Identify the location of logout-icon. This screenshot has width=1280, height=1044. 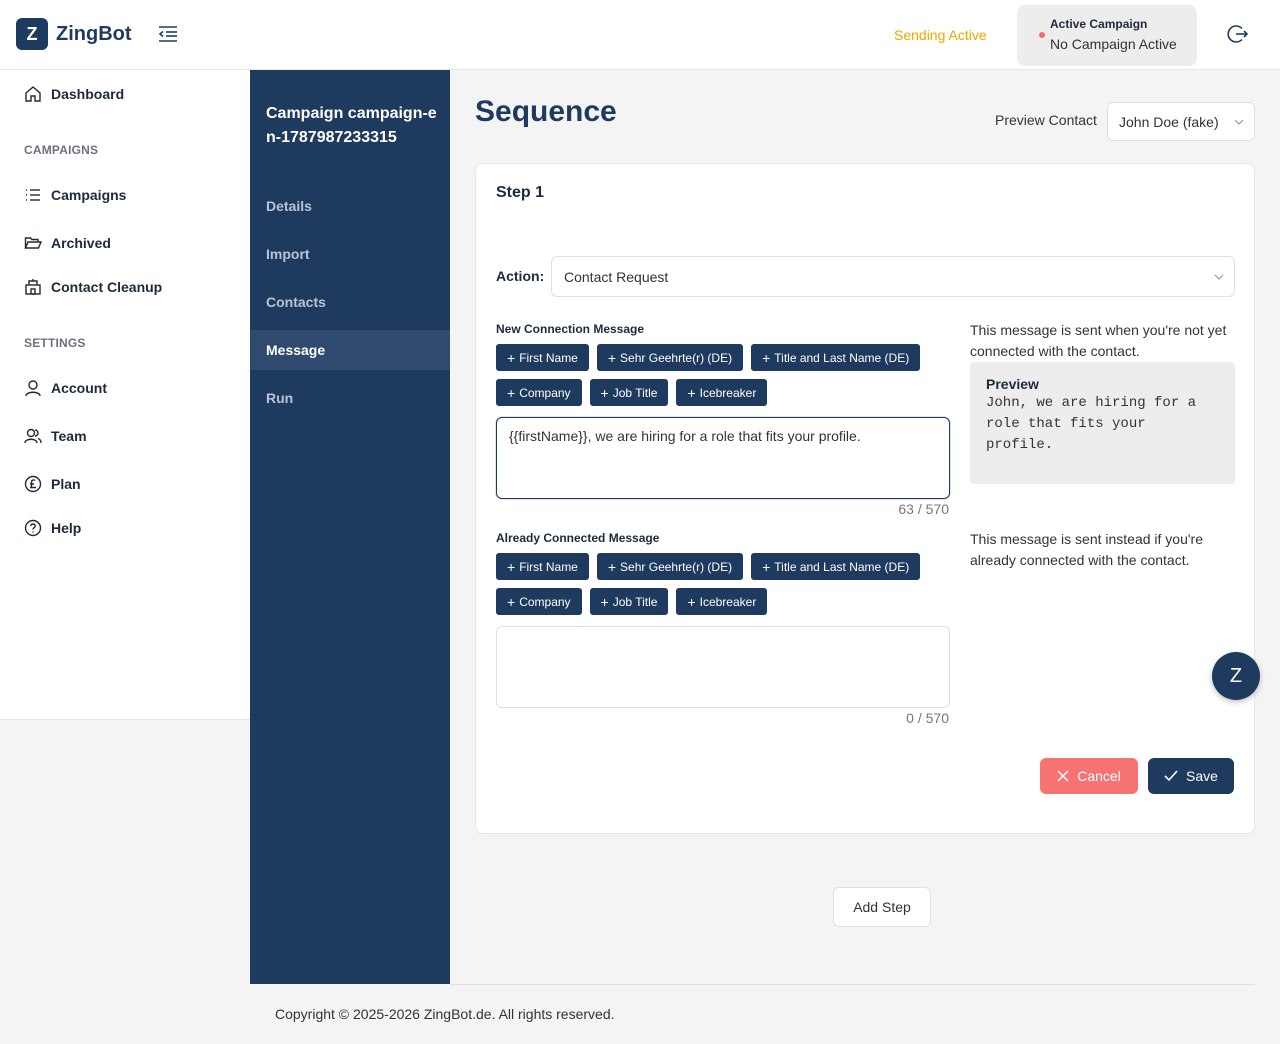
(1238, 34).